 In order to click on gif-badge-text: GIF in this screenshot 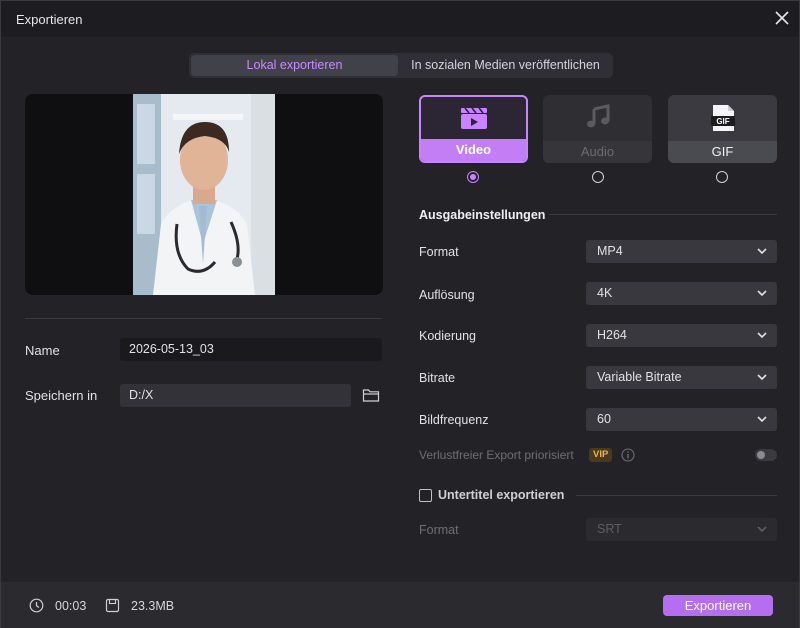, I will do `click(722, 121)`.